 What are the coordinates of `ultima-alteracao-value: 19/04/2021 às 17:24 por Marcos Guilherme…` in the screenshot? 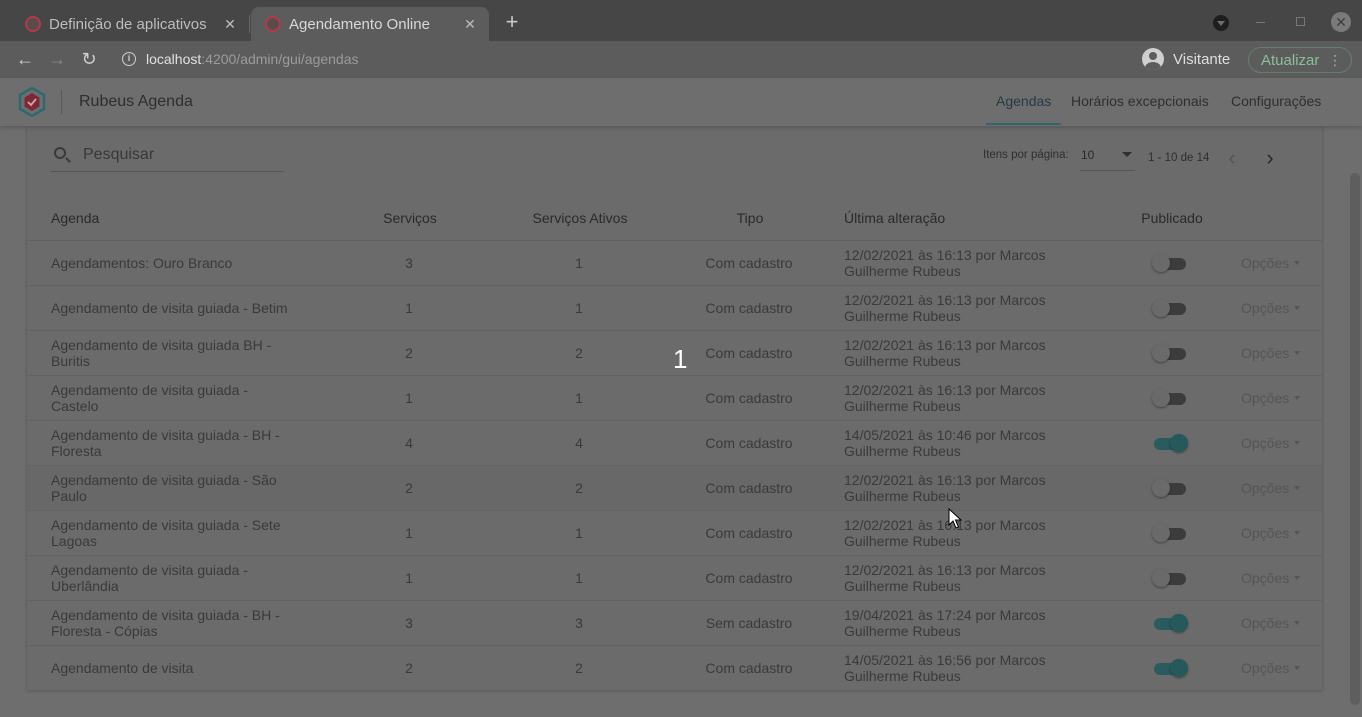 It's located at (945, 623).